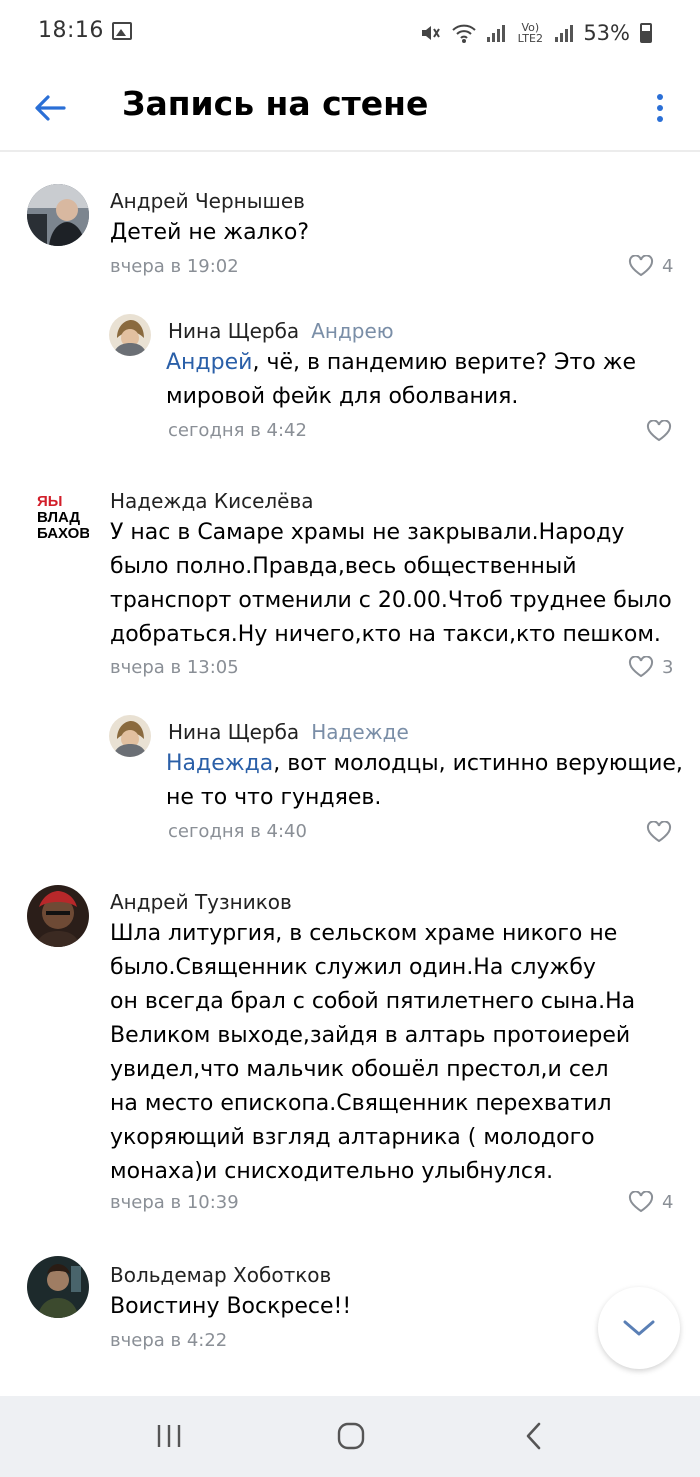 The height and width of the screenshot is (1477, 700). I want to click on like-button: 3, so click(650, 667).